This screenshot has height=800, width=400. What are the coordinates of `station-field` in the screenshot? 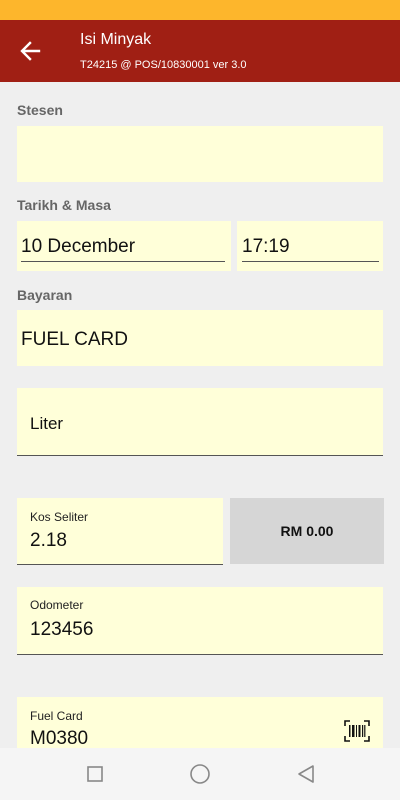 It's located at (200, 154).